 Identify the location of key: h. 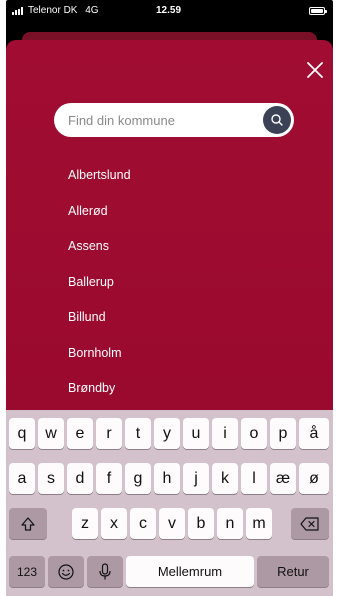
(167, 478).